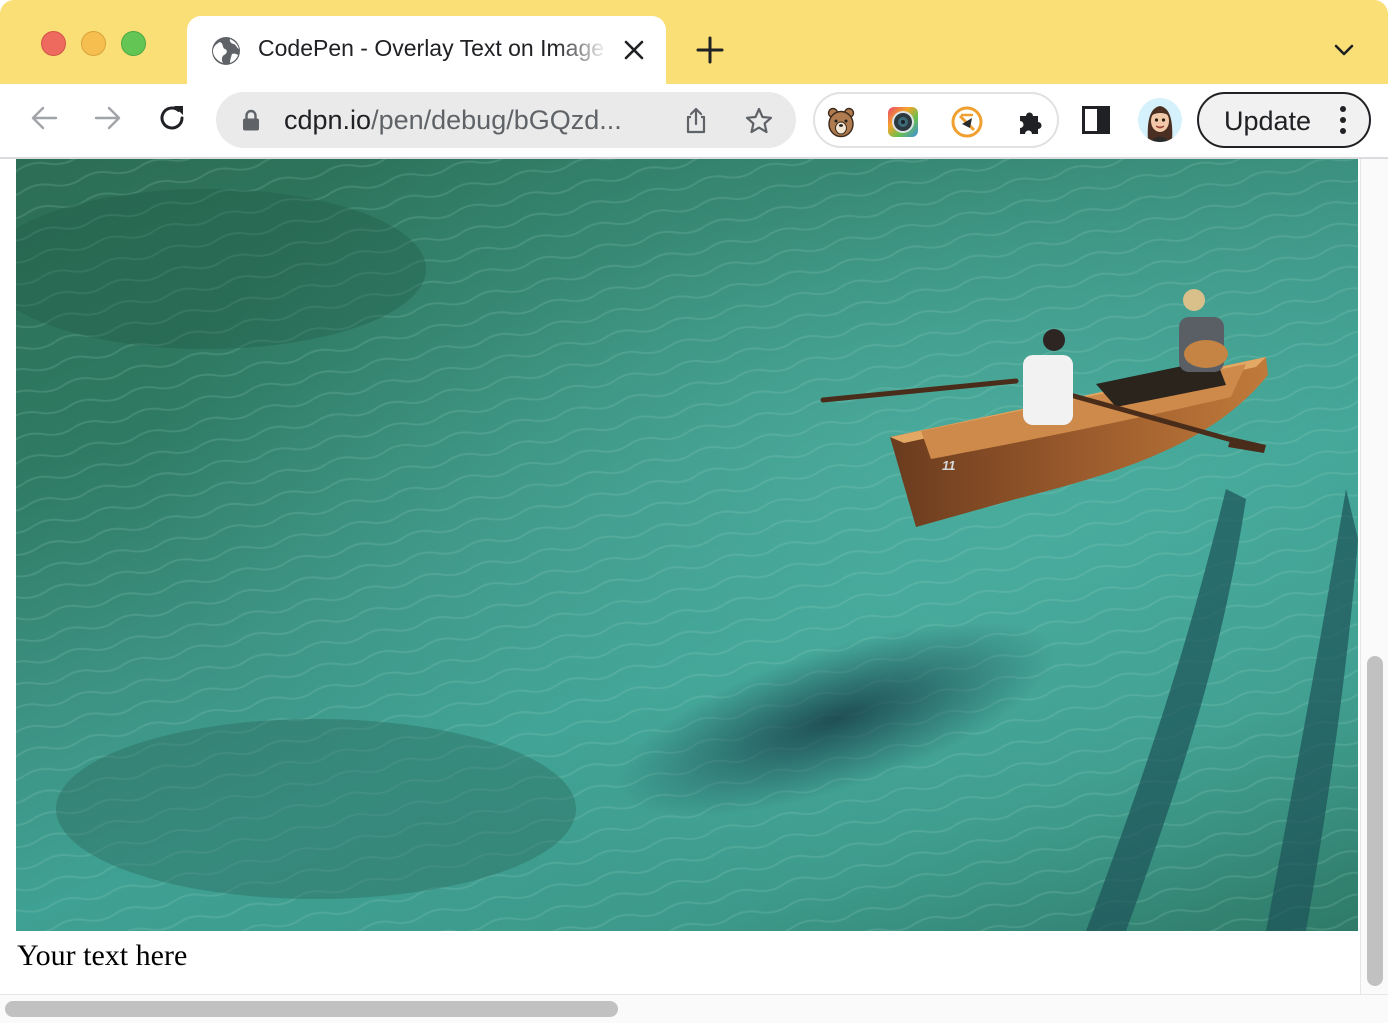 The image size is (1388, 1023). I want to click on lock-icon, so click(251, 120).